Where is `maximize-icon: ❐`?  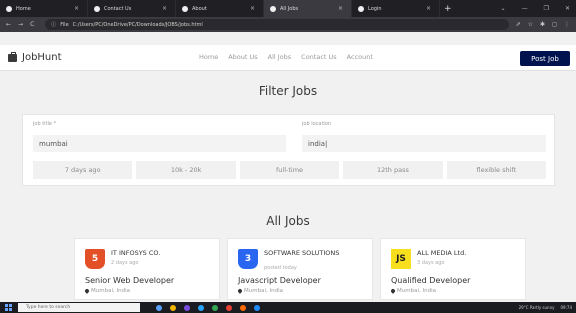
maximize-icon: ❐ is located at coordinates (546, 8).